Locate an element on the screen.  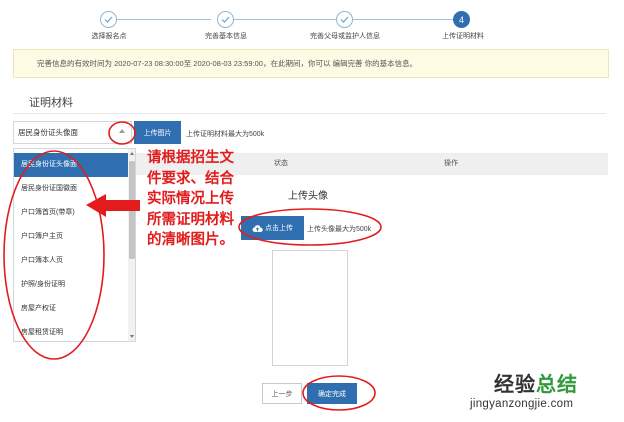
scroll-down-icon is located at coordinates (132, 336).